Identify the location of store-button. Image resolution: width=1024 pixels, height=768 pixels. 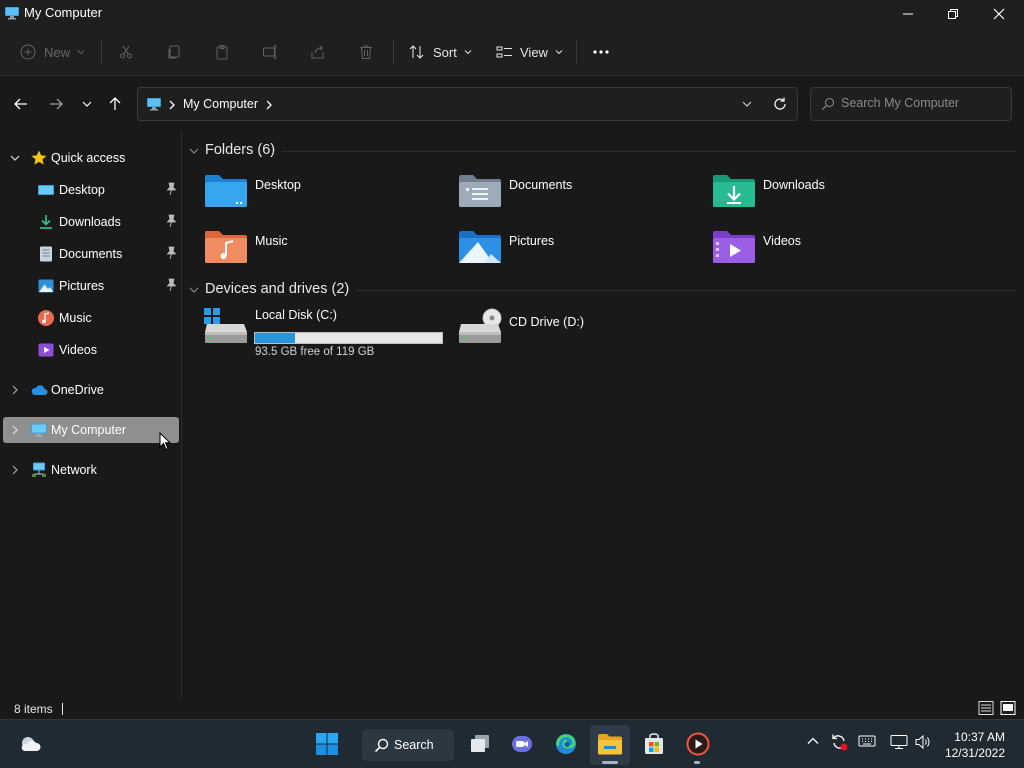
(654, 744).